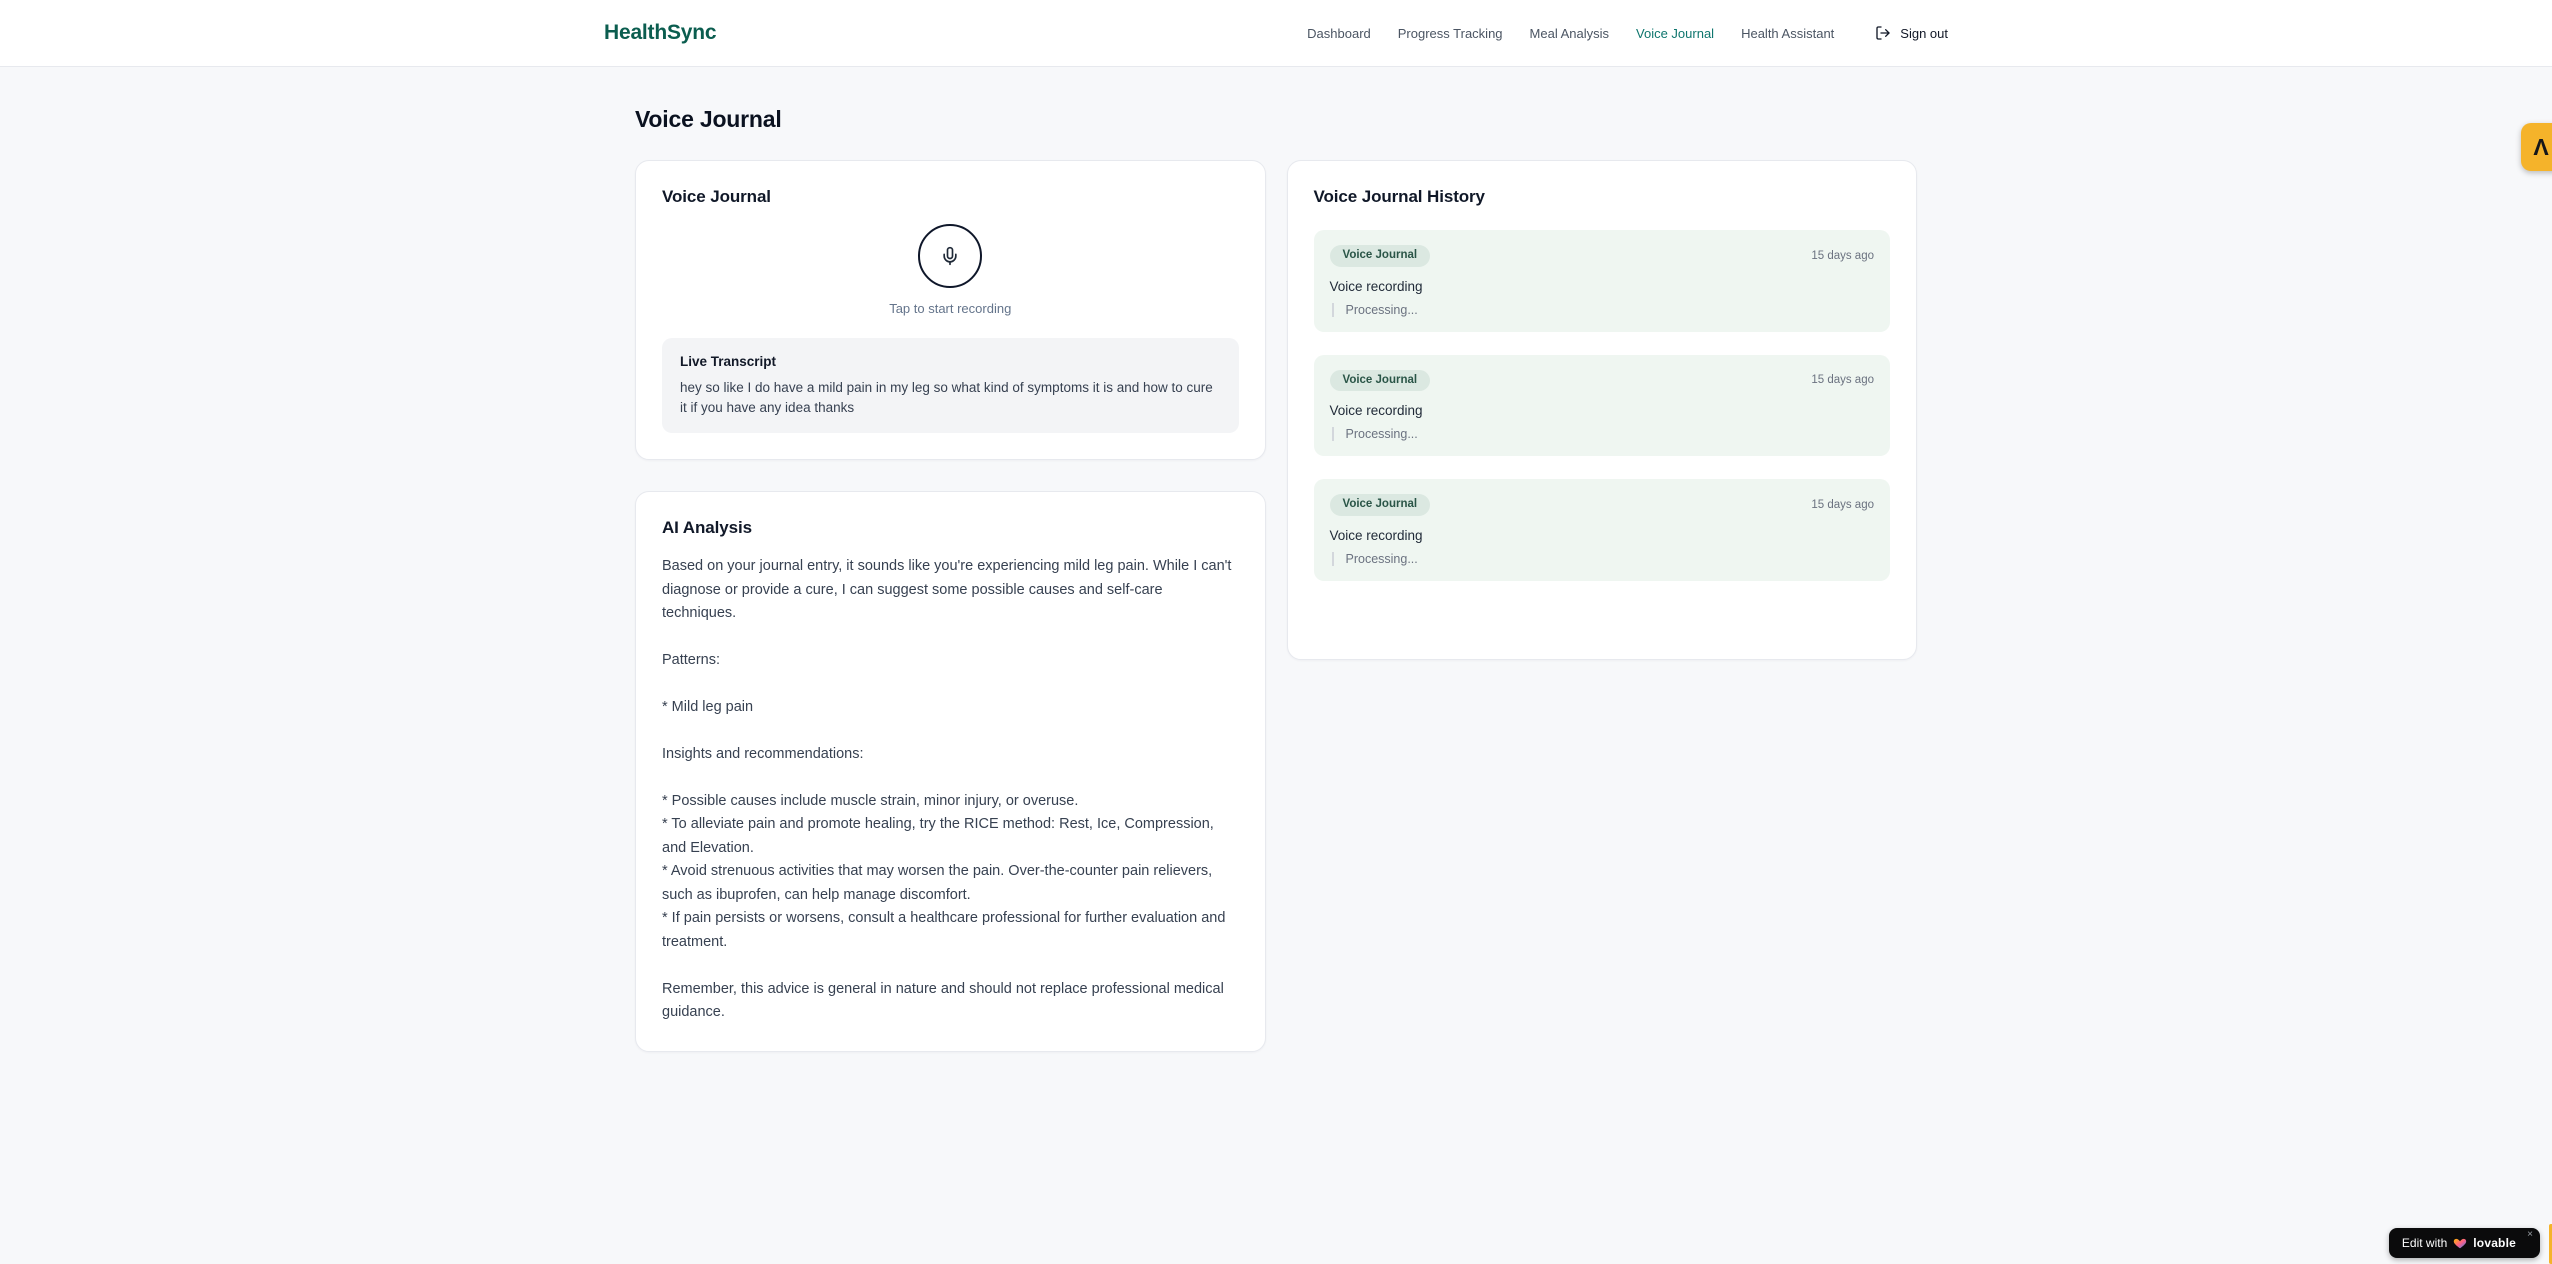  Describe the element at coordinates (1924, 33) in the screenshot. I see `sign-out-label: Sign out` at that location.